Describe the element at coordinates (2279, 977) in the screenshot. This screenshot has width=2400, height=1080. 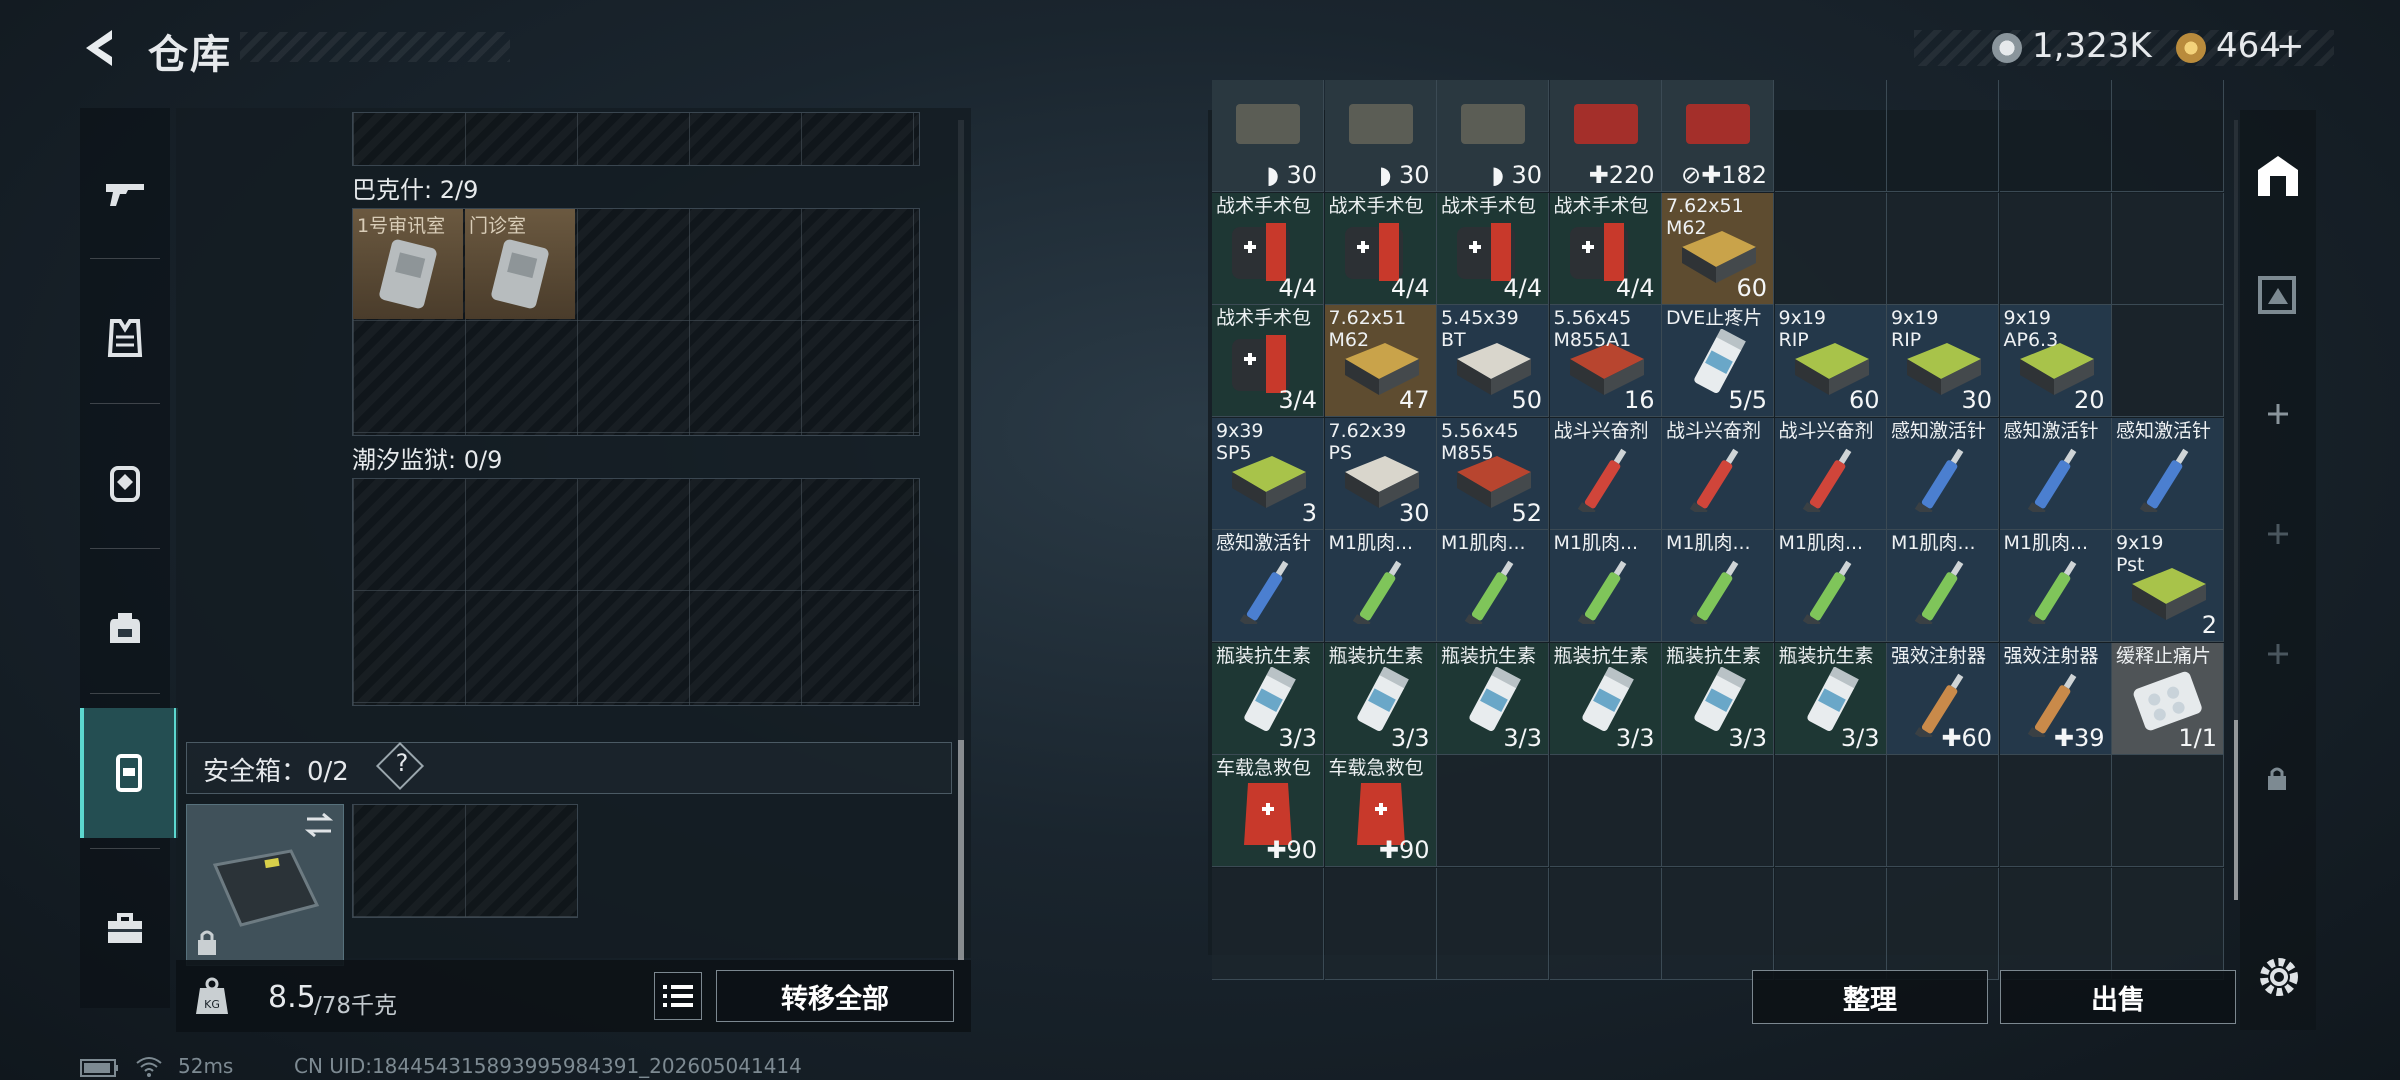
I see `settings-gear-icon` at that location.